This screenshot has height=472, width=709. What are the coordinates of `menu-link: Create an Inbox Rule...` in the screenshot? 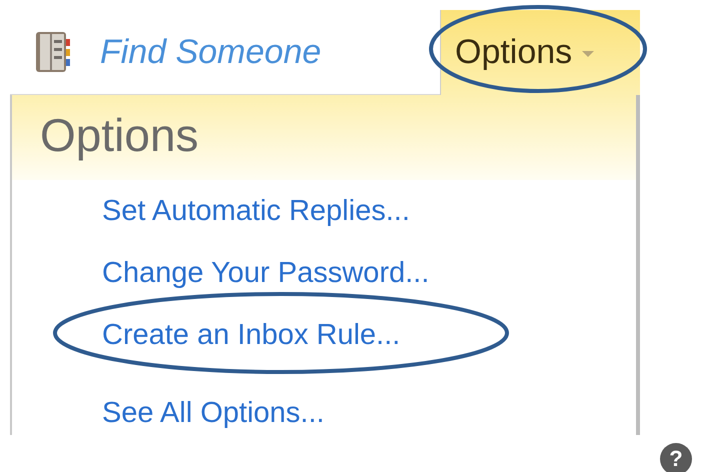 It's located at (251, 335).